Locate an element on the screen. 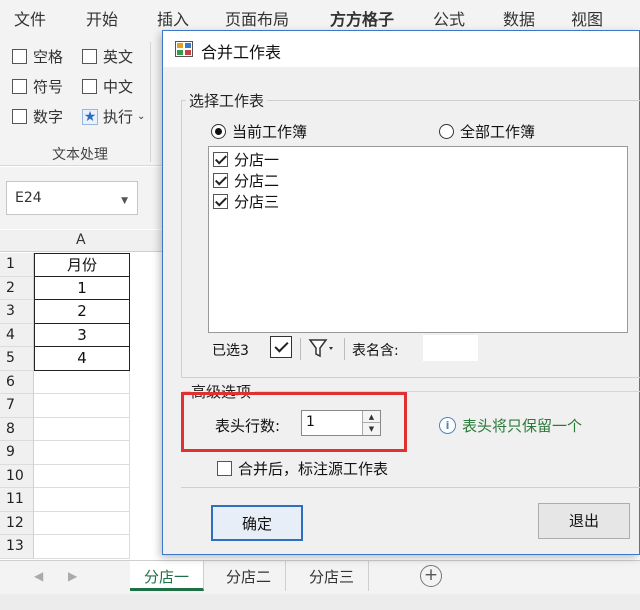  filter-icon is located at coordinates (323, 348).